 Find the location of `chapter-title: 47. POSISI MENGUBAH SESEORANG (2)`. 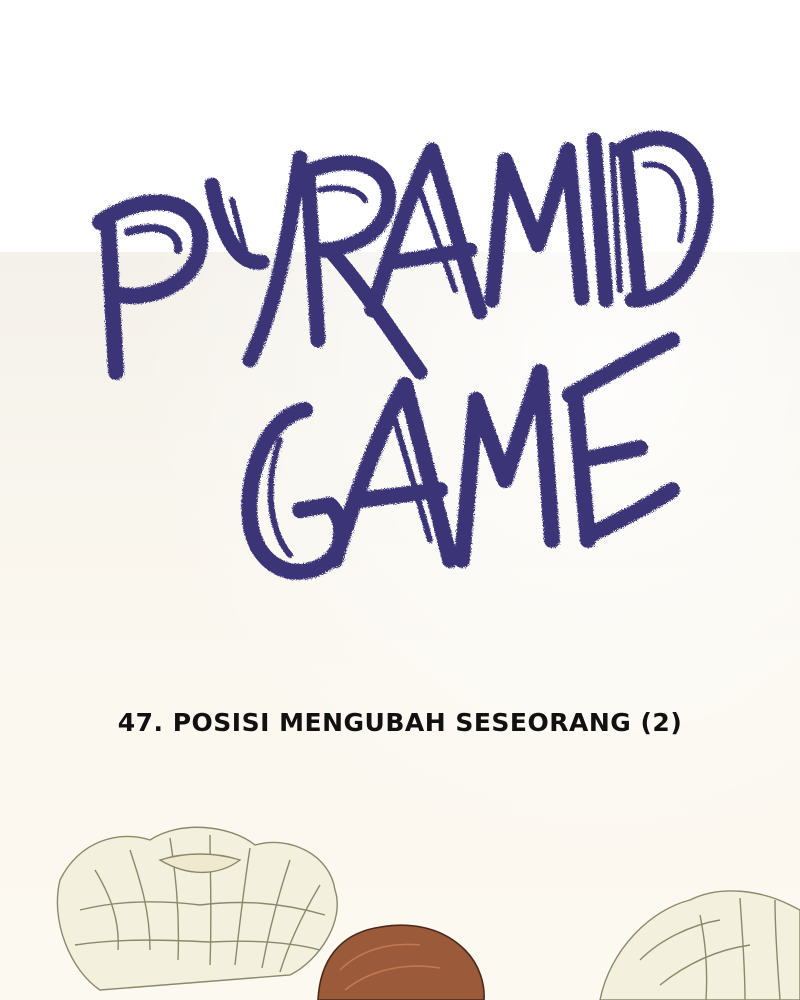

chapter-title: 47. POSISI MENGUBAH SESEORANG (2) is located at coordinates (400, 722).